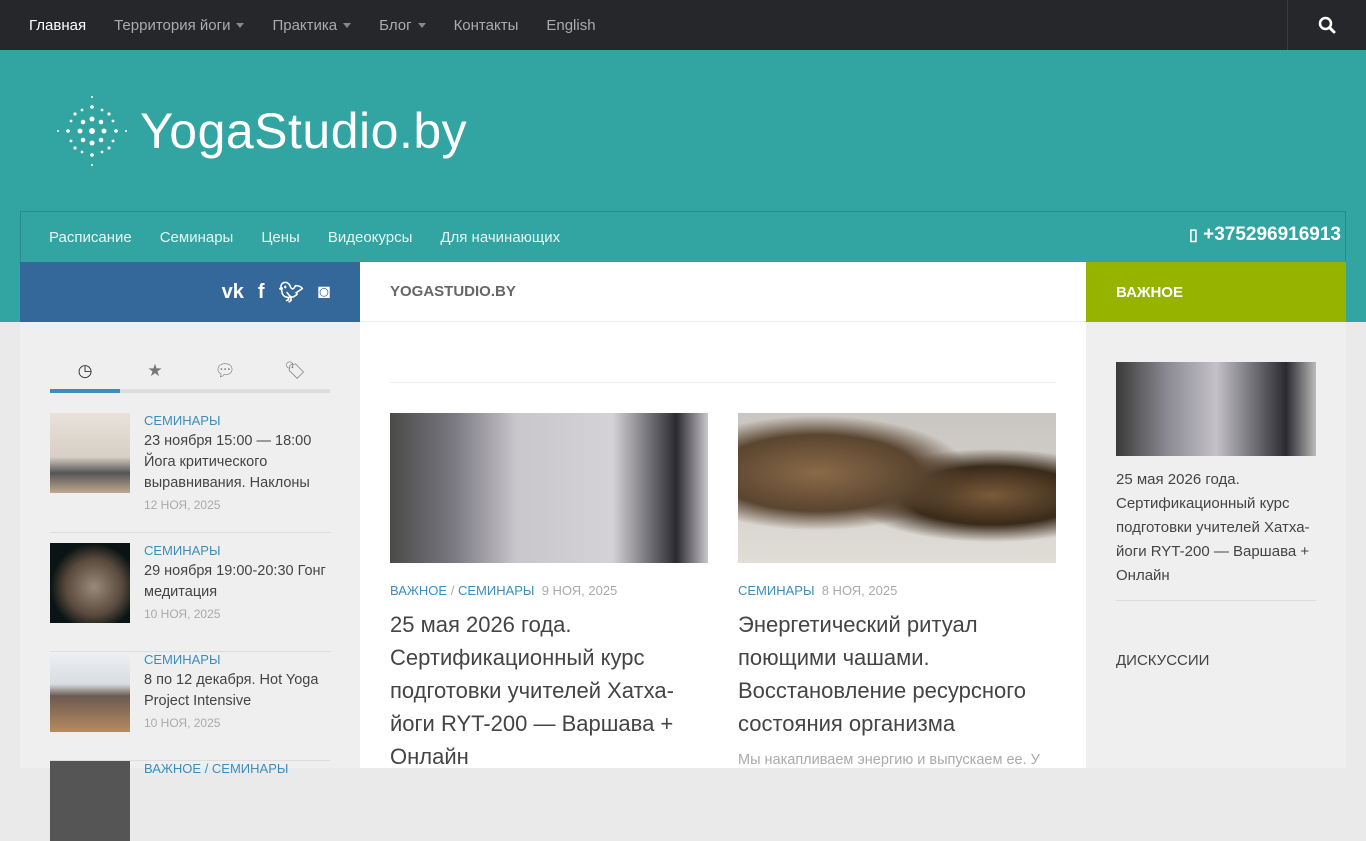  I want to click on featured-heading: Важное, so click(1216, 292).